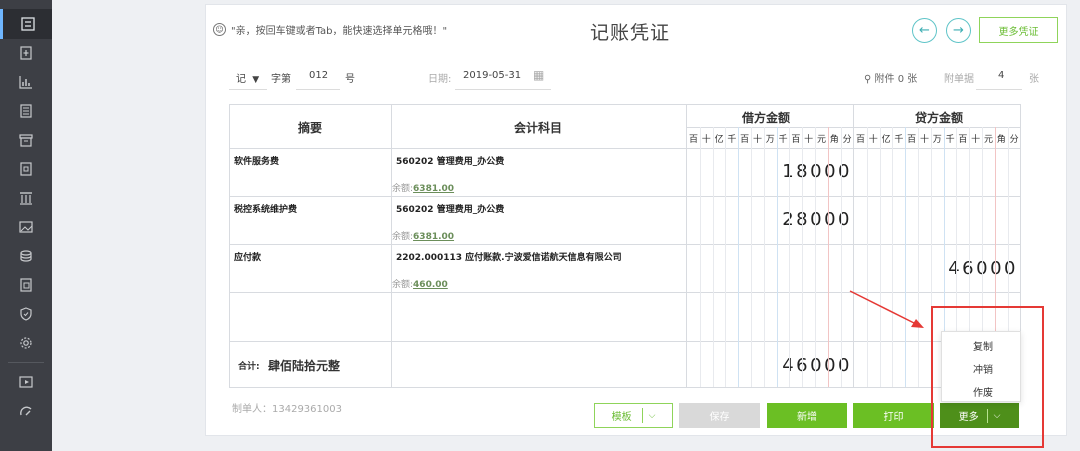 The image size is (1080, 451). I want to click on row3-balance: 余额:460.00, so click(420, 285).